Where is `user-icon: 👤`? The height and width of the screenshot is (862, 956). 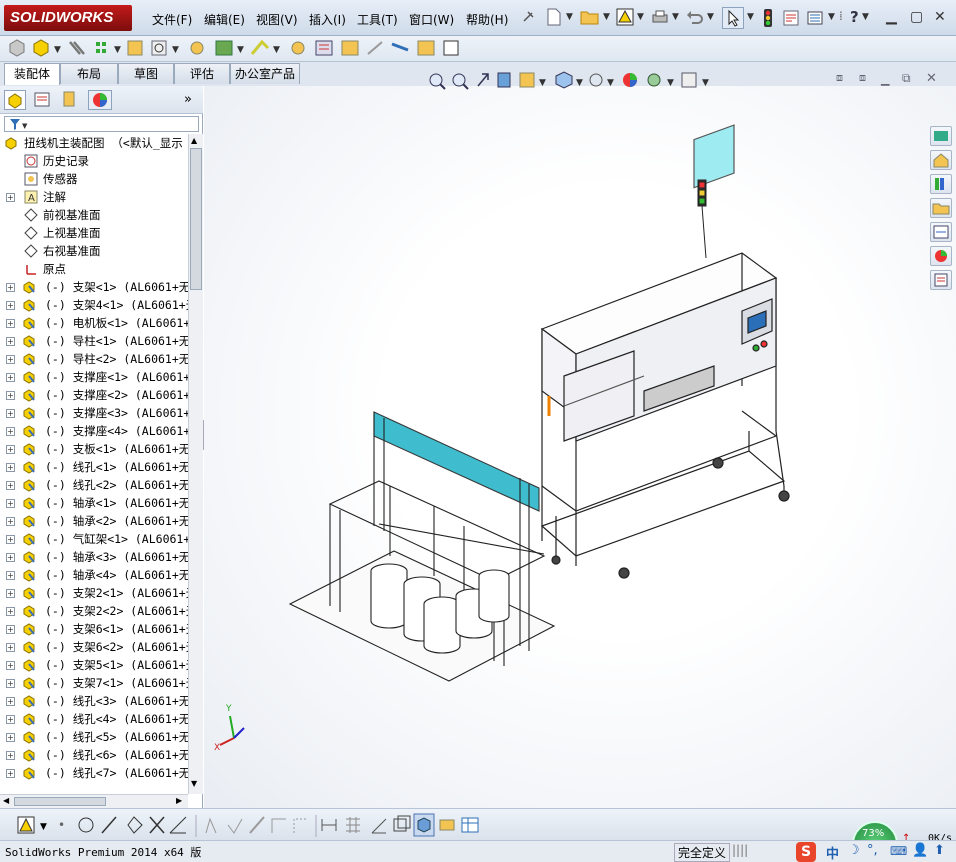 user-icon: 👤 is located at coordinates (920, 850).